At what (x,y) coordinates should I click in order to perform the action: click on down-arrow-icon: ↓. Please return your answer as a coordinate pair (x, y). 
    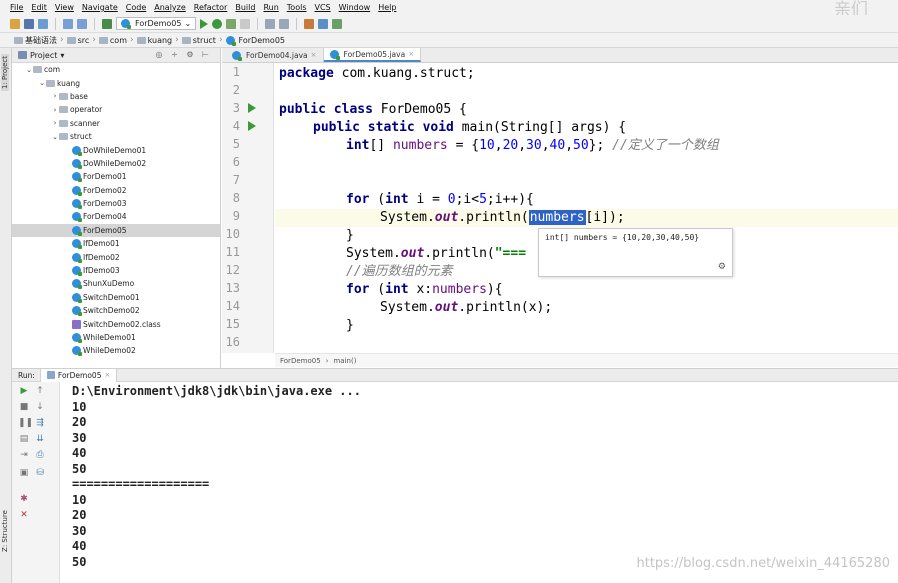
    Looking at the image, I should click on (40, 407).